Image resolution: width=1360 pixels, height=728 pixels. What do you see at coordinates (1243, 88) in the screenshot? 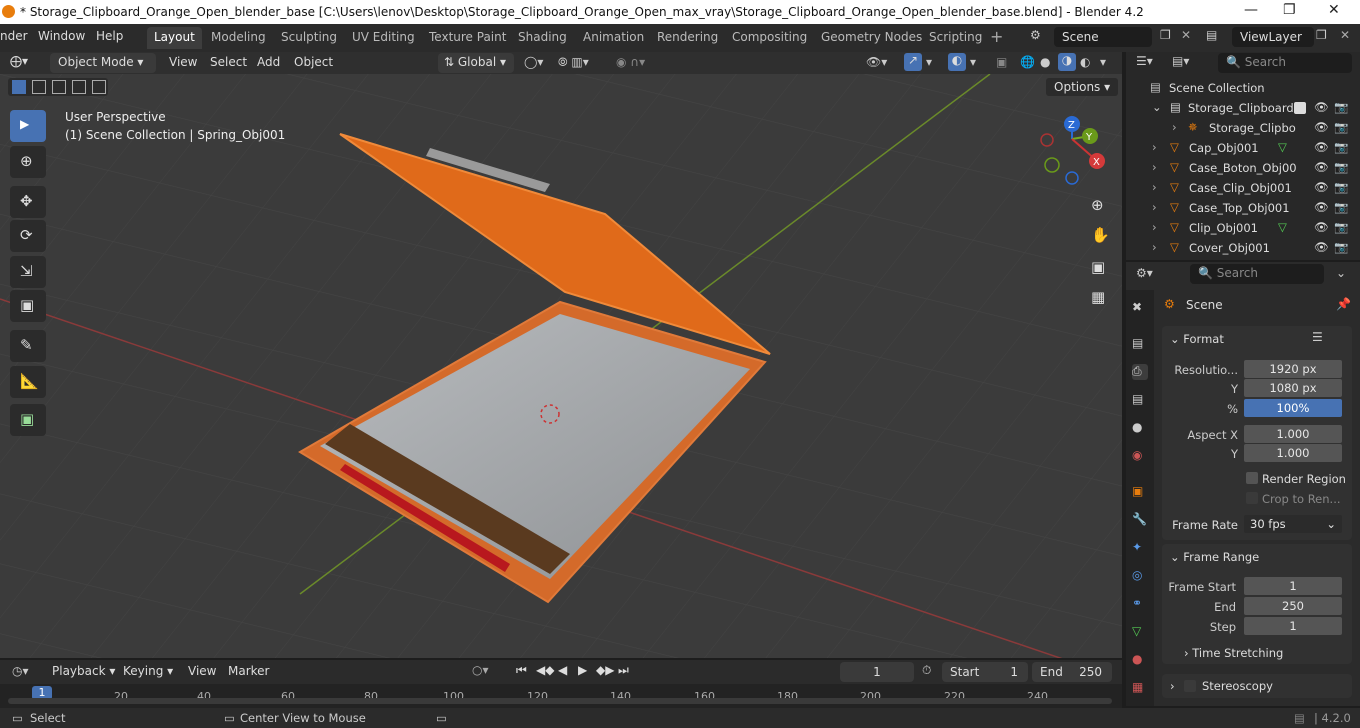
I see `outliner-root: ▤ Scene Collection` at bounding box center [1243, 88].